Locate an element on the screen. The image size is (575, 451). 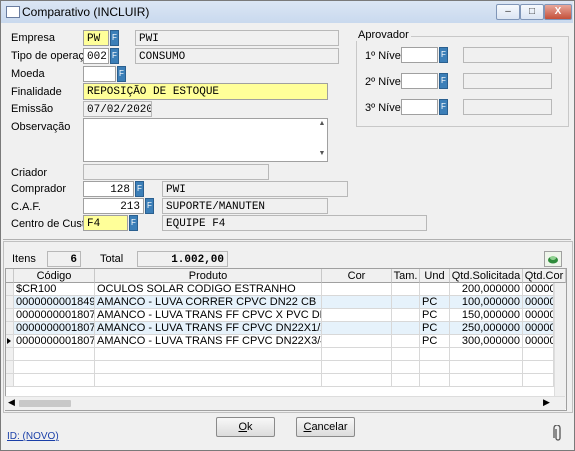
cell-qtd-solicitada: 100,000000 is located at coordinates (486, 302).